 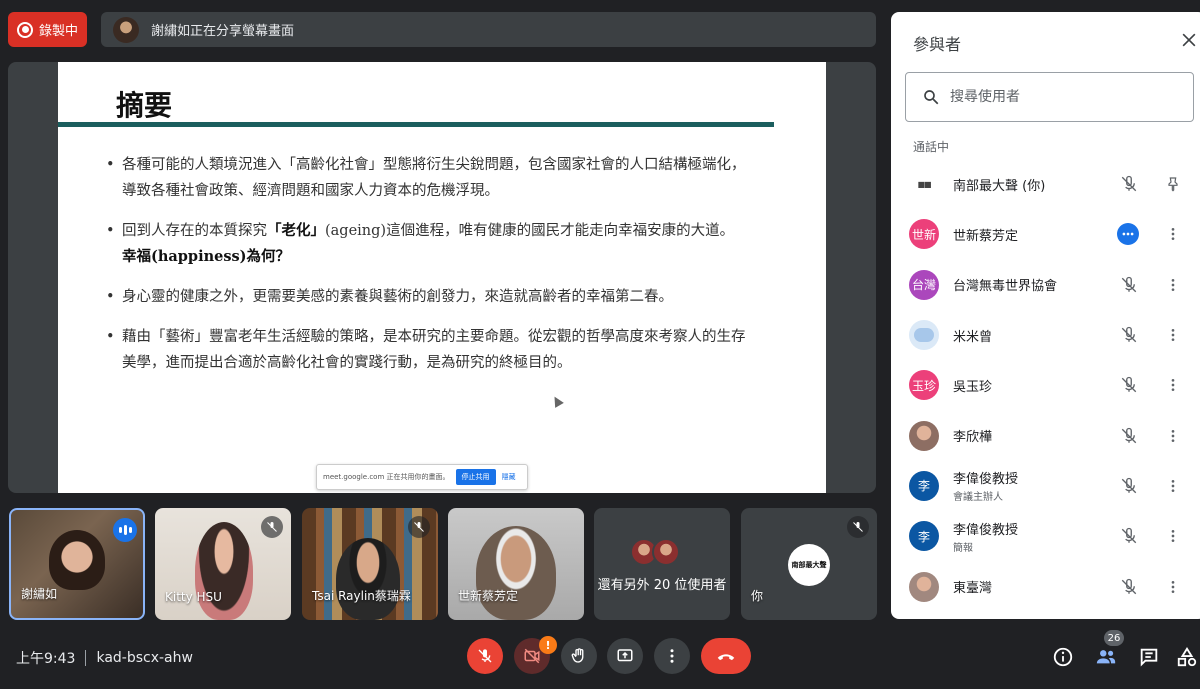 I want to click on leave-call-button, so click(x=726, y=656).